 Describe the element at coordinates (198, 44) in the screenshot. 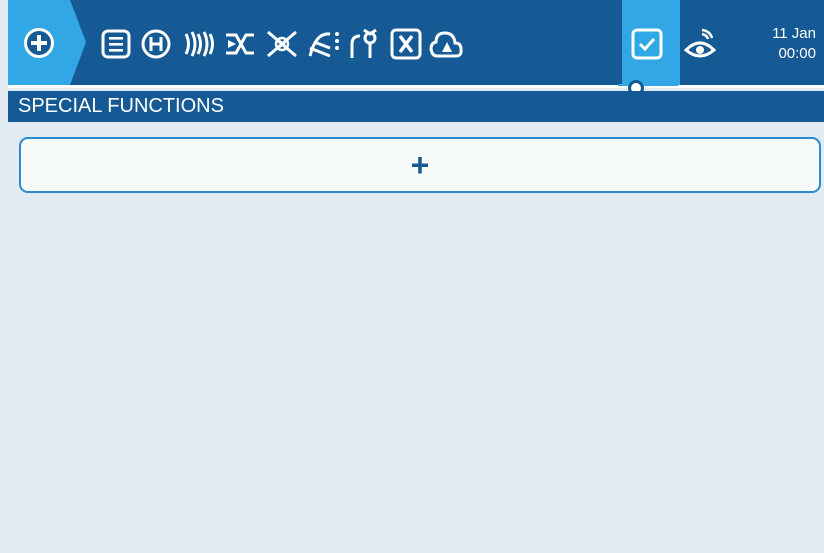

I see `sound-waves-icon` at that location.